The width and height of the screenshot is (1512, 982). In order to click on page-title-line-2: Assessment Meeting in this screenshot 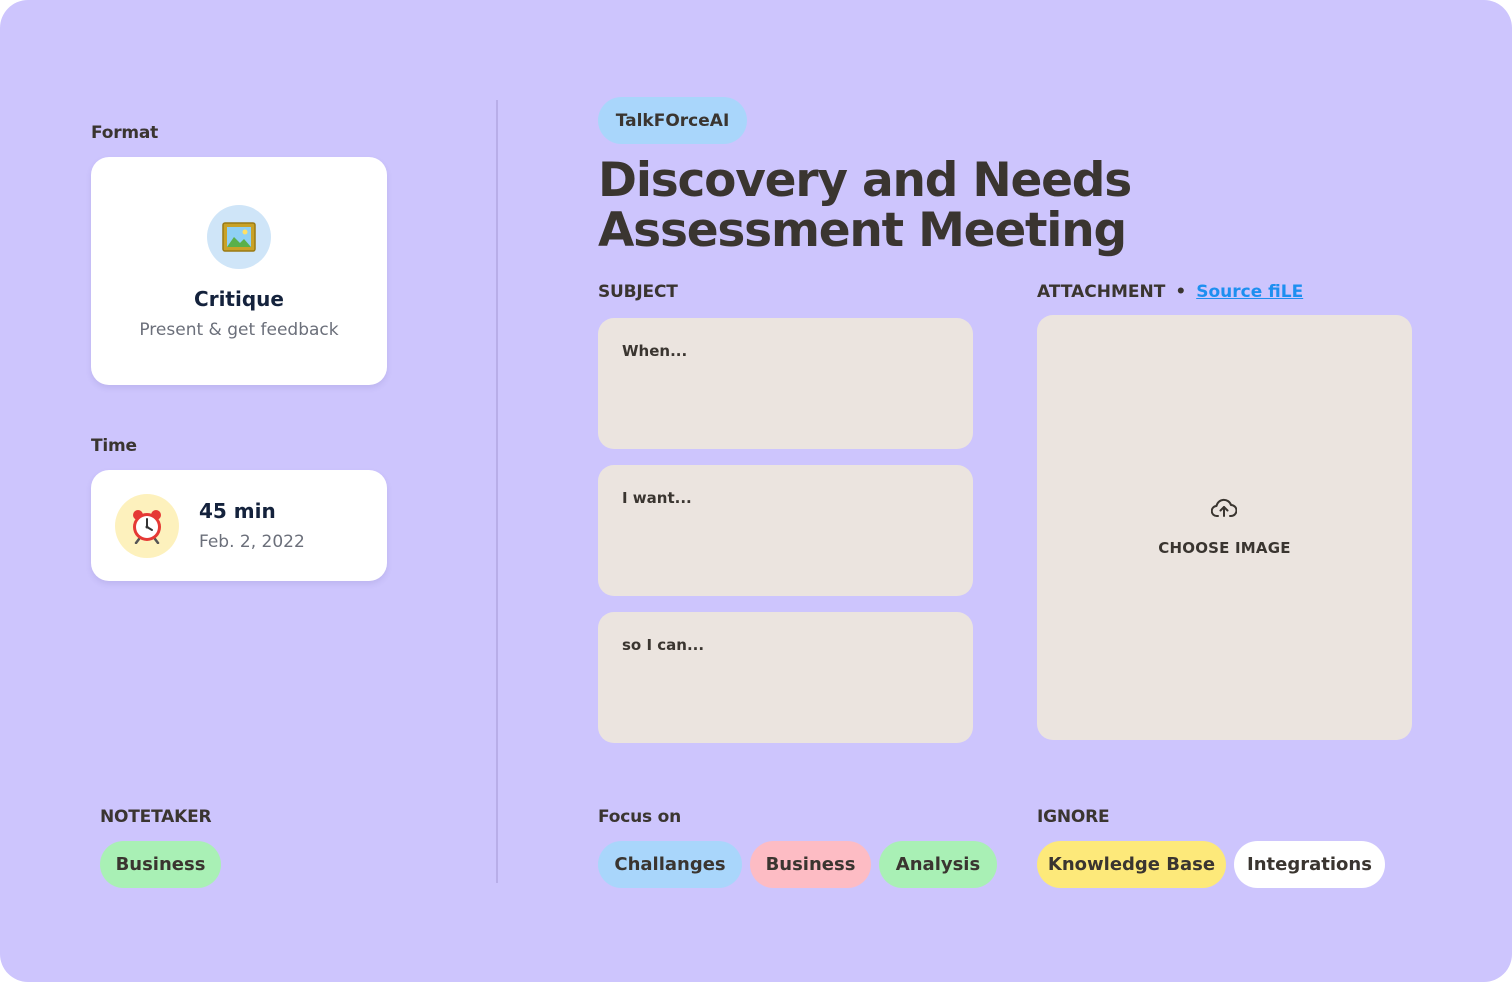, I will do `click(862, 230)`.